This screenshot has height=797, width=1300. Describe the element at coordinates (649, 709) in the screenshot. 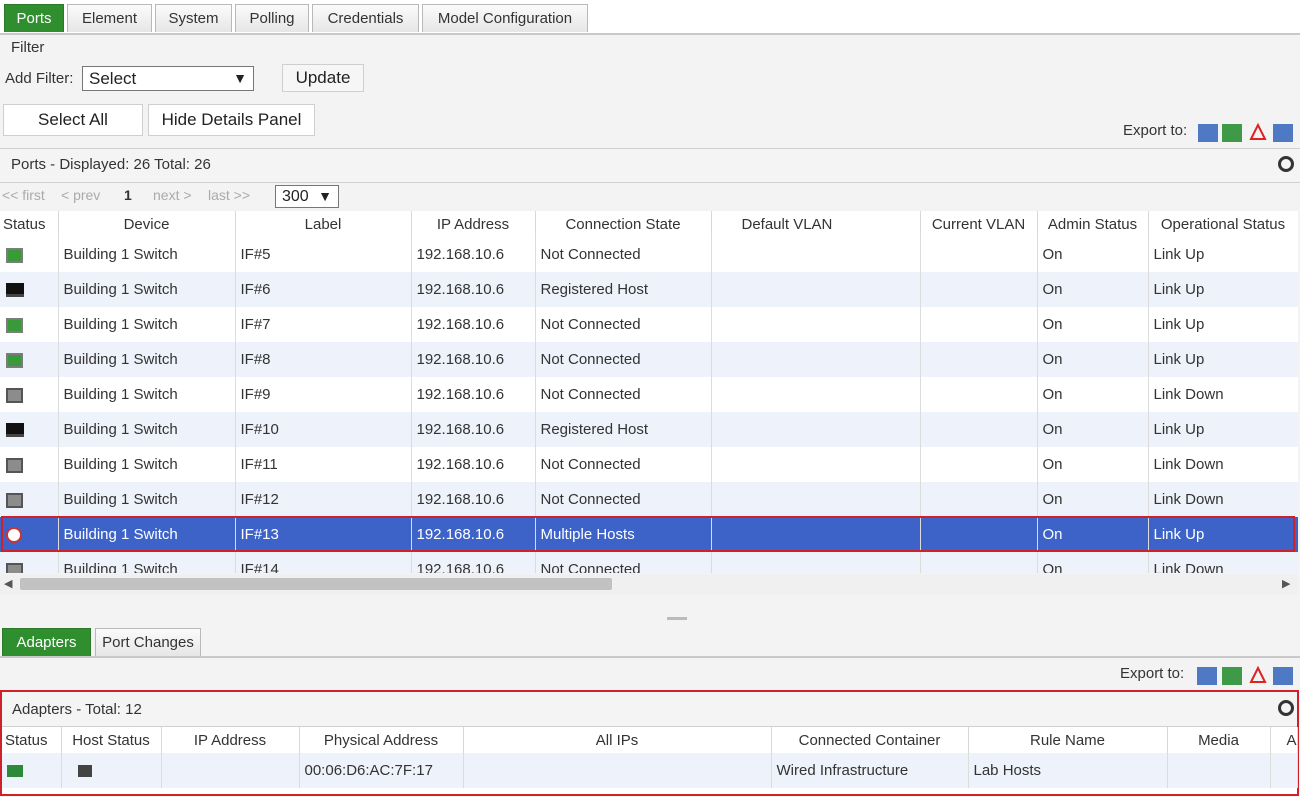

I see `adapters-header: Adapters - Total: 12` at that location.